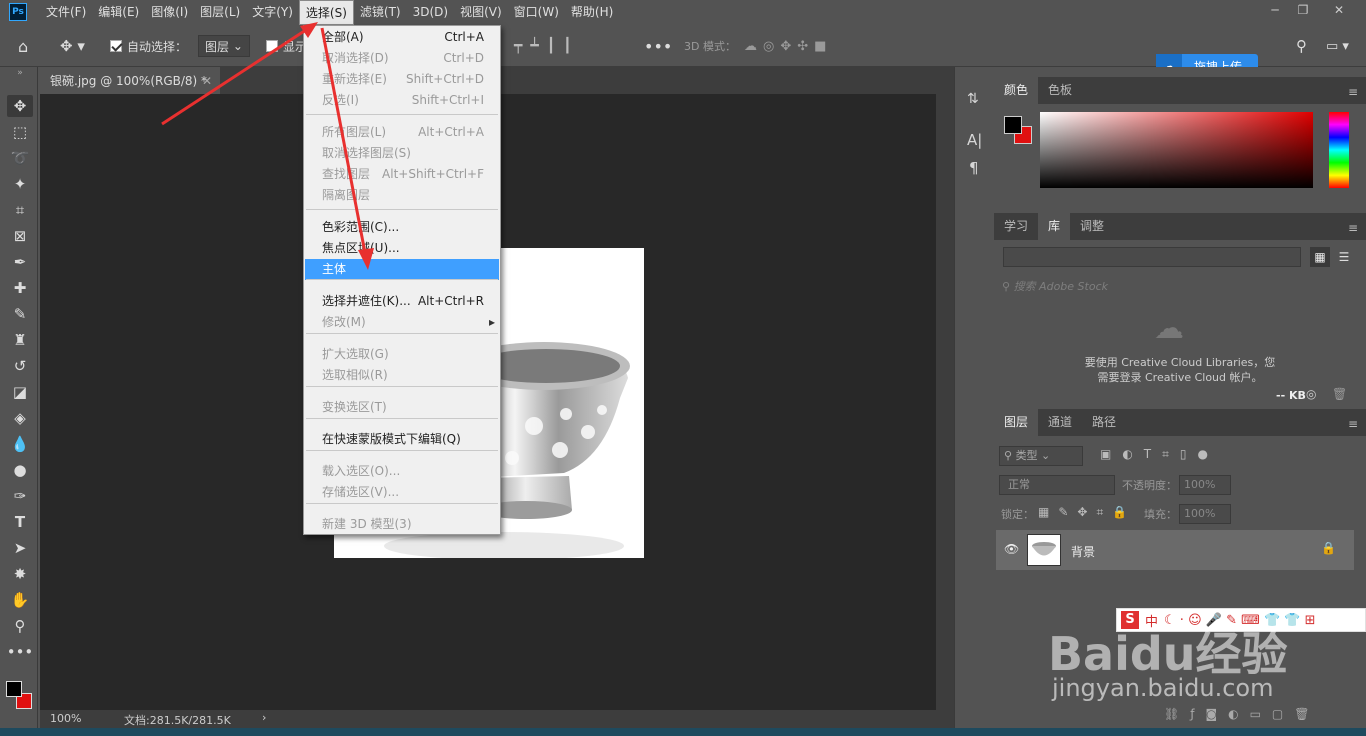 This screenshot has width=1366, height=736. What do you see at coordinates (1054, 226) in the screenshot?
I see `tab-libraries: 库` at bounding box center [1054, 226].